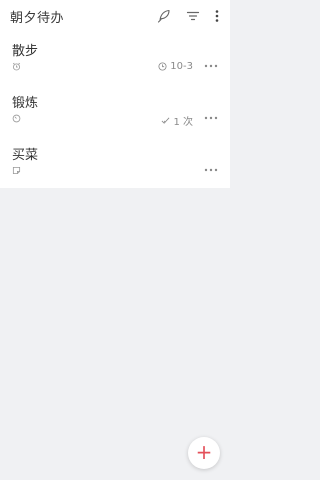 The image size is (320, 480). I want to click on task-item: 买菜, so click(115, 162).